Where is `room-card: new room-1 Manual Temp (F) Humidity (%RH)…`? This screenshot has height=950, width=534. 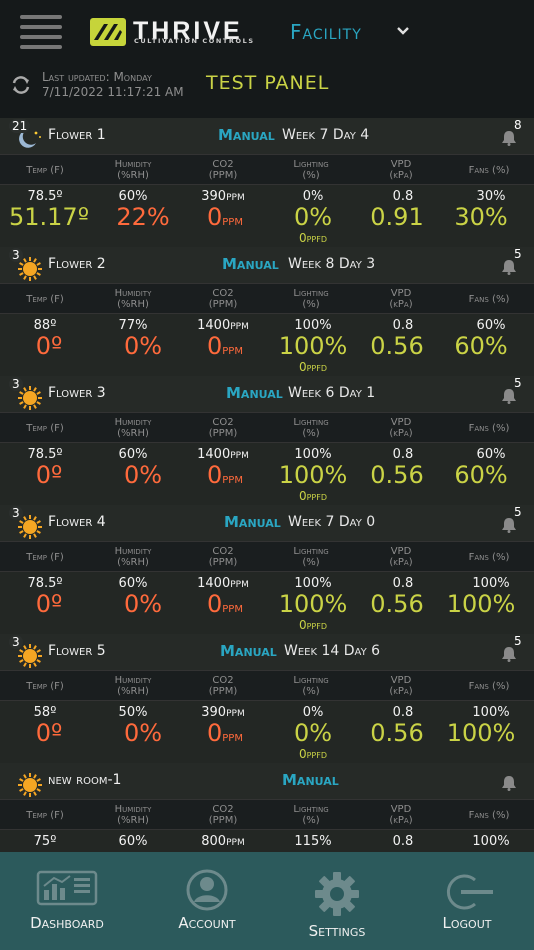
room-card: new room-1 Manual Temp (F) Humidity (%RH)… is located at coordinates (267, 807).